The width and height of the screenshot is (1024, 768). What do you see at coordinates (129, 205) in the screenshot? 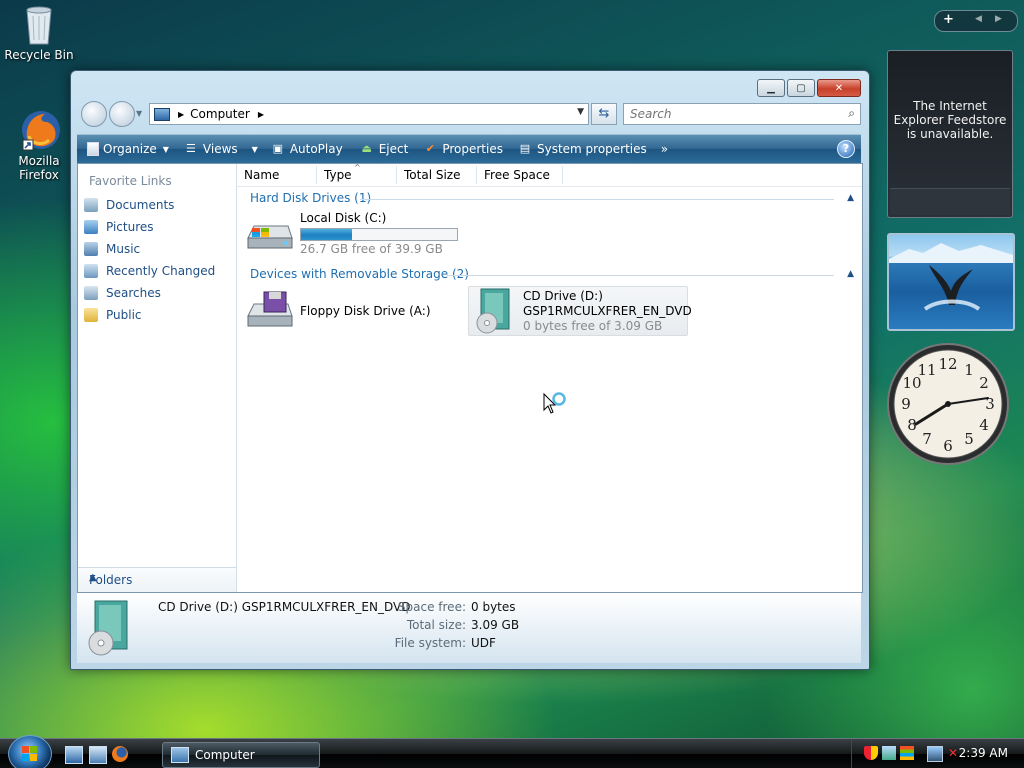
I see `favorite-link-documents: Documents` at bounding box center [129, 205].